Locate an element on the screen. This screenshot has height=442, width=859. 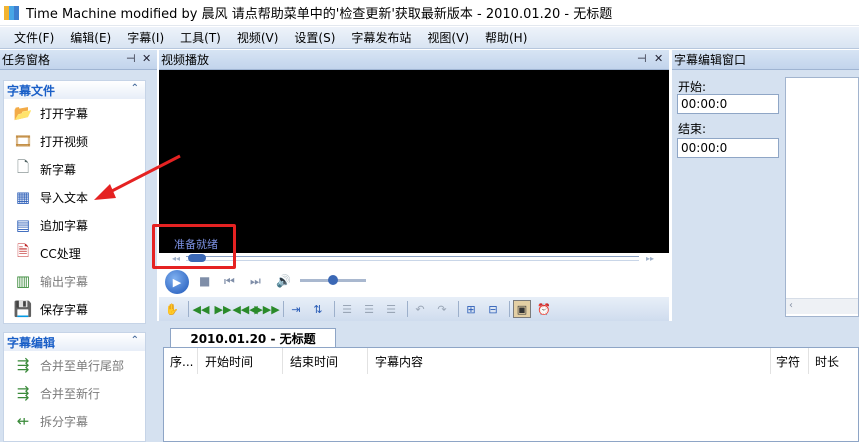
append-subtitle-icon: ▤ is located at coordinates (23, 225).